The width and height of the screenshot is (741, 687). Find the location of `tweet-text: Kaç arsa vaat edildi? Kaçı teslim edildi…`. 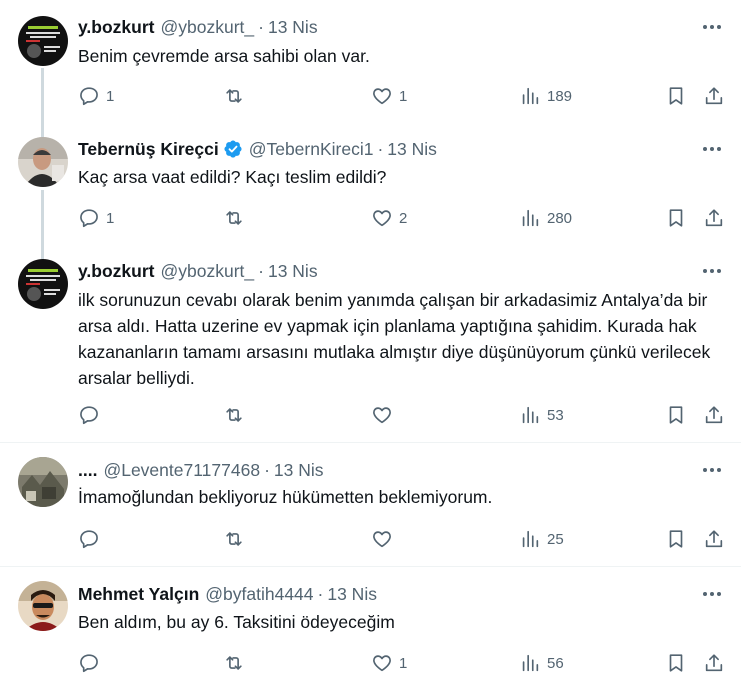

tweet-text: Kaç arsa vaat edildi? Kaçı teslim edildi… is located at coordinates (232, 177).